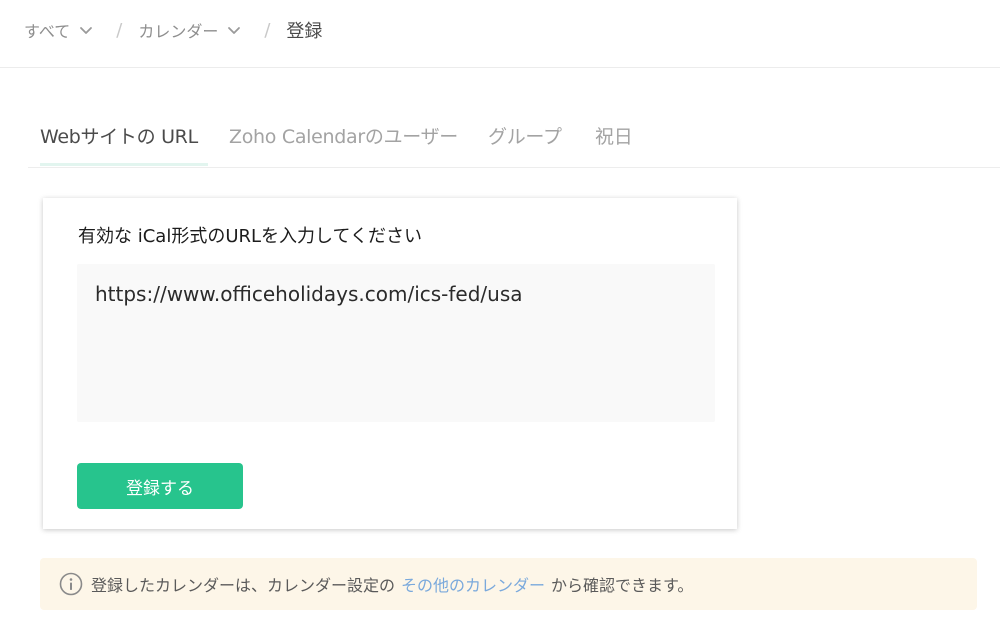 This screenshot has width=1000, height=625. I want to click on other-calendars-link: その他のカレンダー, so click(473, 584).